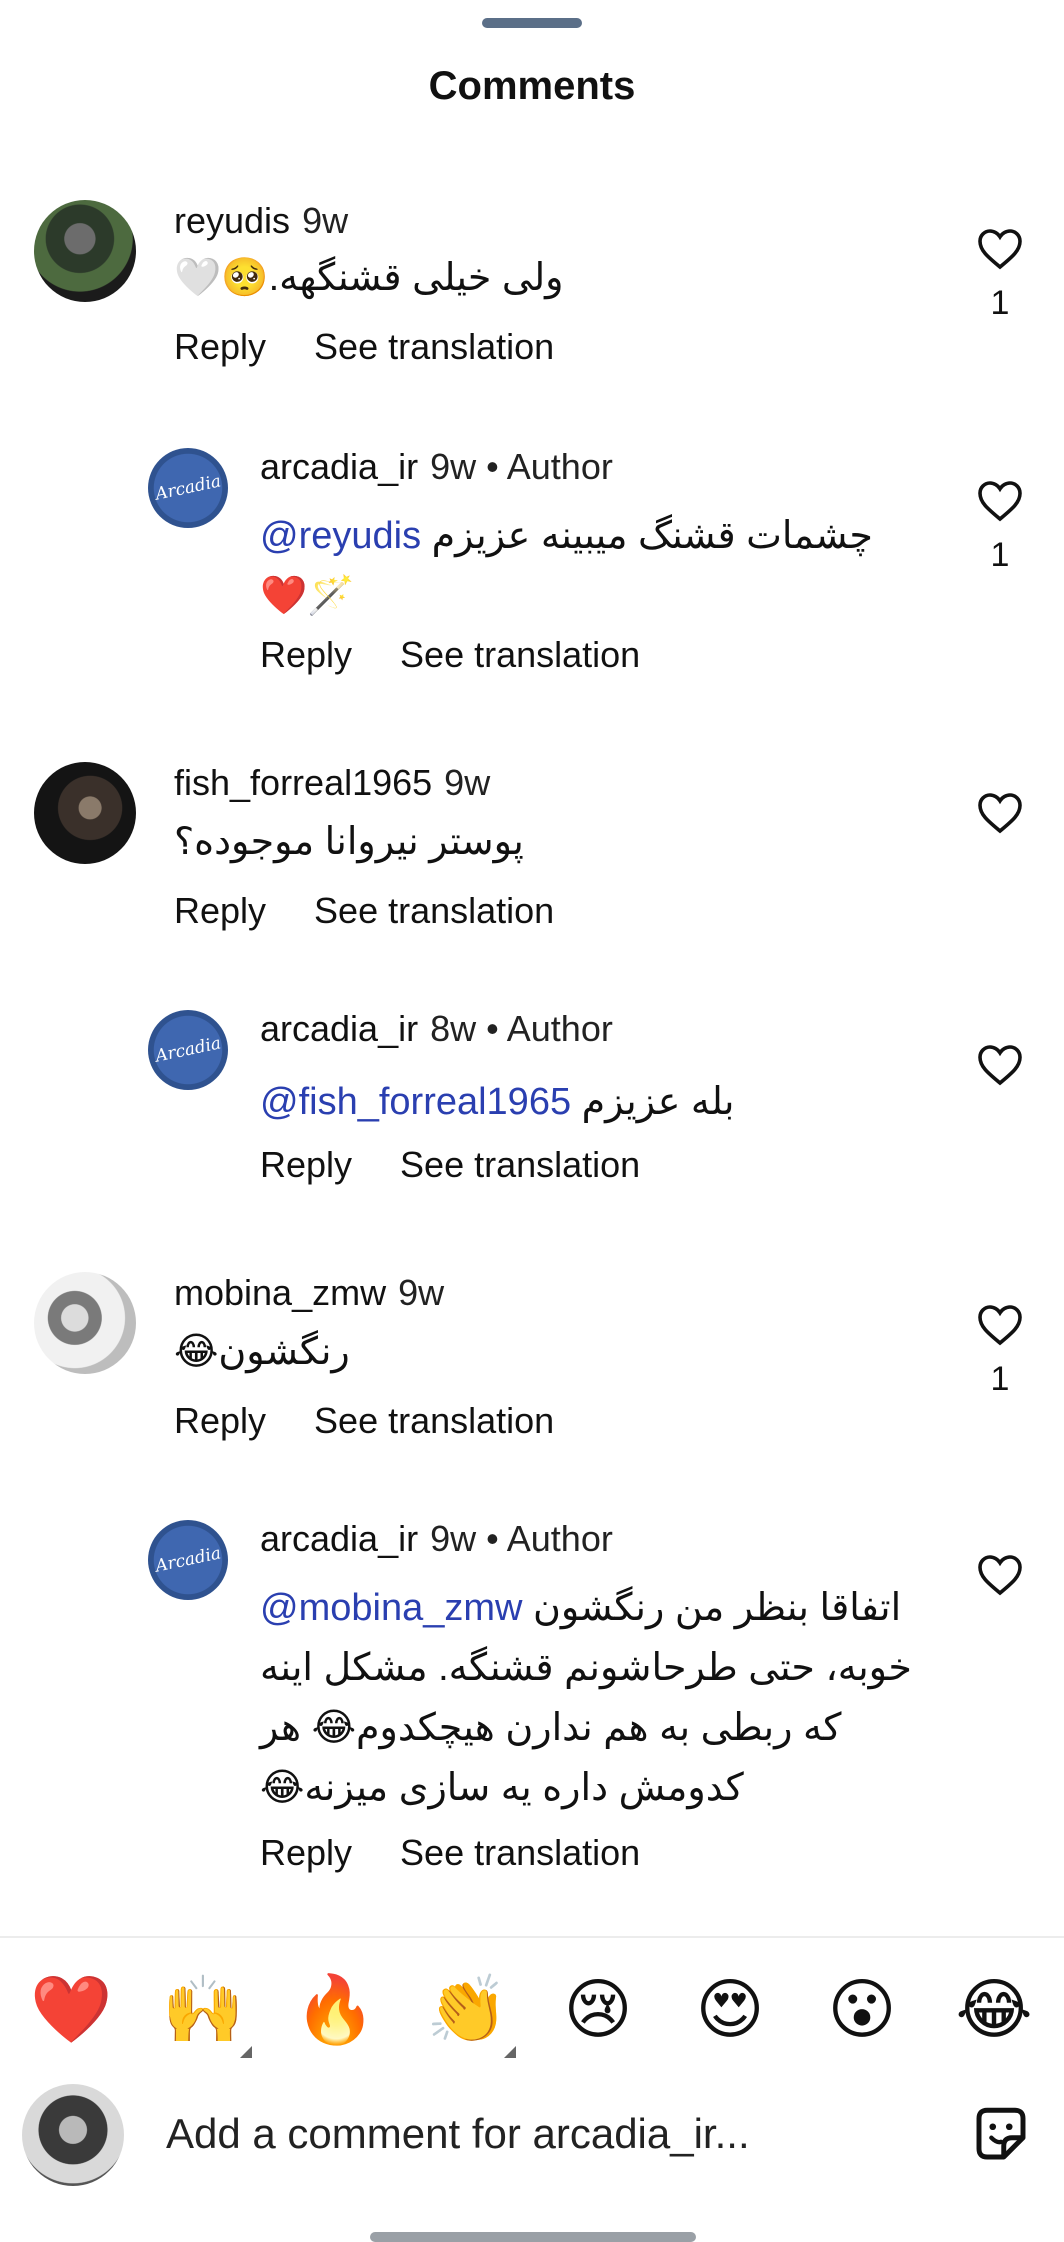 Image resolution: width=1064 pixels, height=2242 pixels. Describe the element at coordinates (391, 1608) in the screenshot. I see `mention-link: @mobina_zmw` at that location.